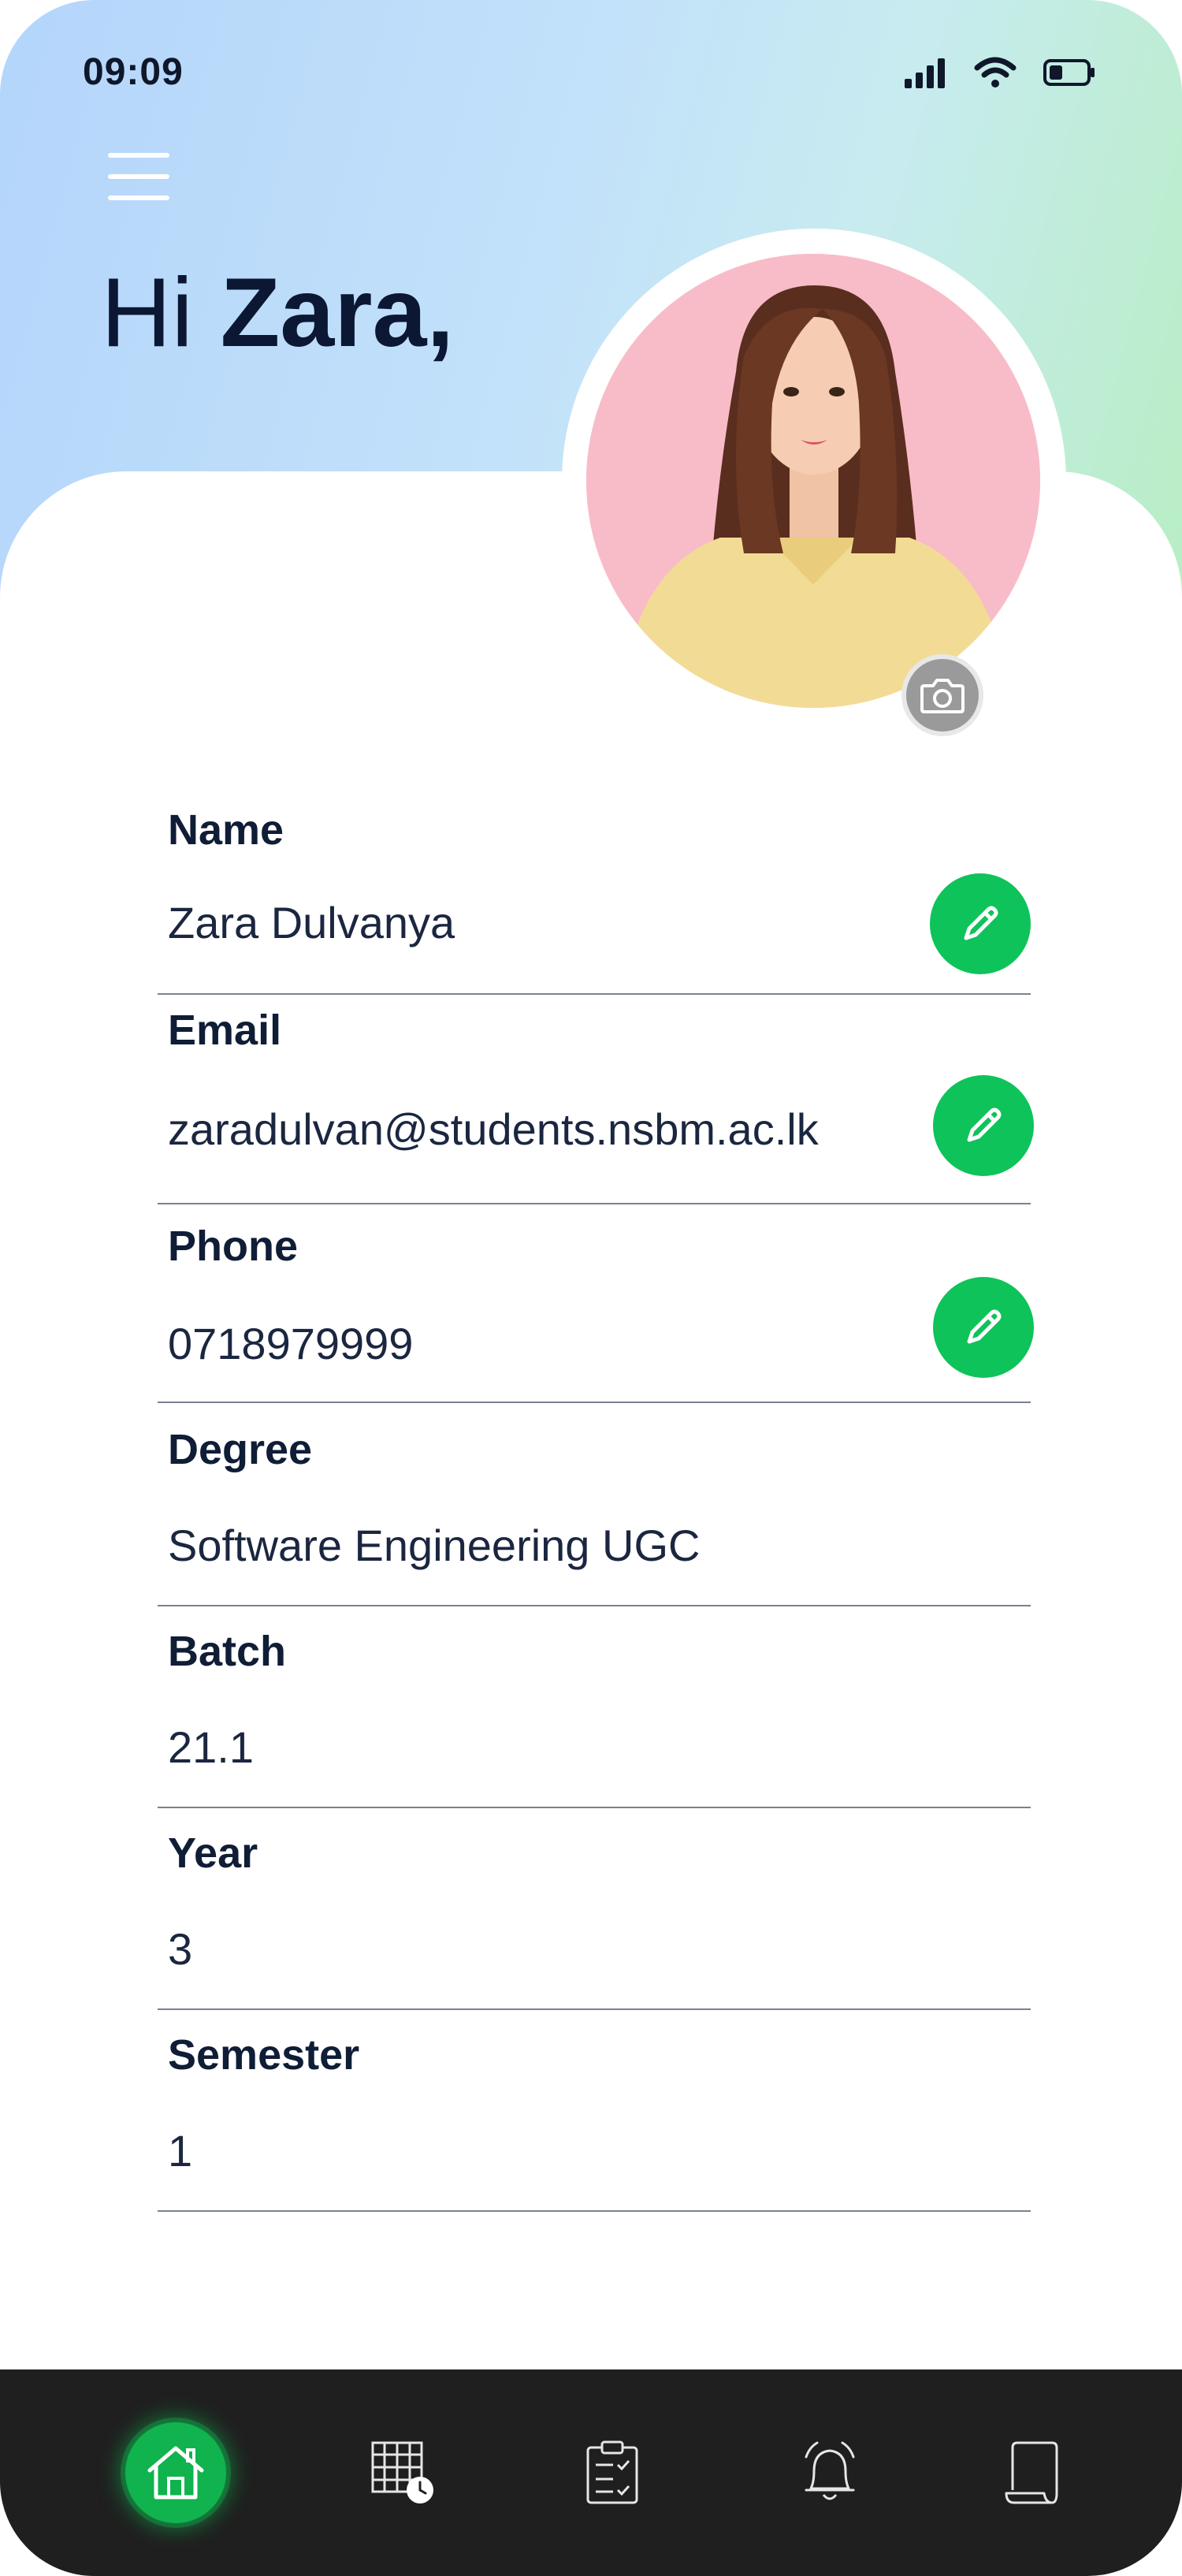 This screenshot has width=1182, height=2576. What do you see at coordinates (226, 830) in the screenshot?
I see `field-label: Name` at bounding box center [226, 830].